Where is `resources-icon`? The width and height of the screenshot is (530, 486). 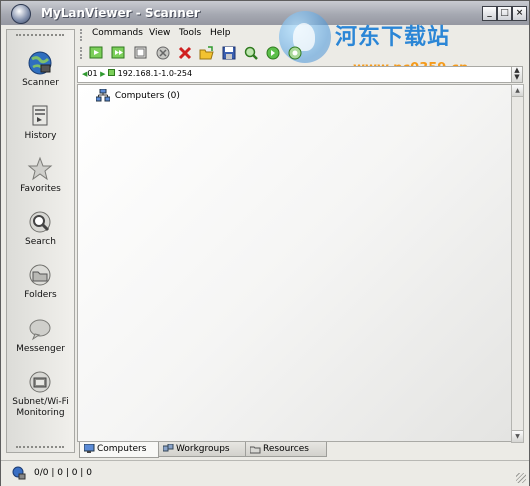 resources-icon is located at coordinates (255, 450).